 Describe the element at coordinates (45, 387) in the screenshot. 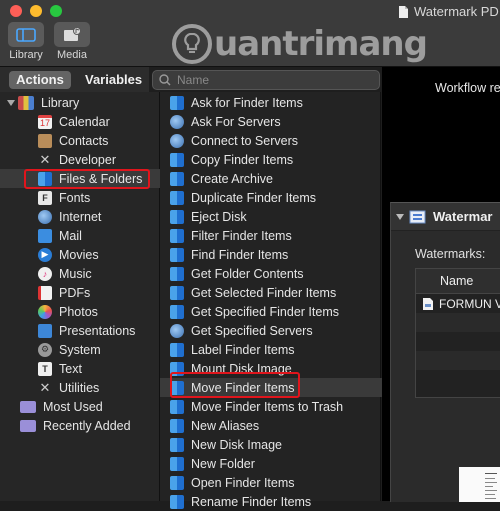

I see `utilities-icon: ✕` at that location.